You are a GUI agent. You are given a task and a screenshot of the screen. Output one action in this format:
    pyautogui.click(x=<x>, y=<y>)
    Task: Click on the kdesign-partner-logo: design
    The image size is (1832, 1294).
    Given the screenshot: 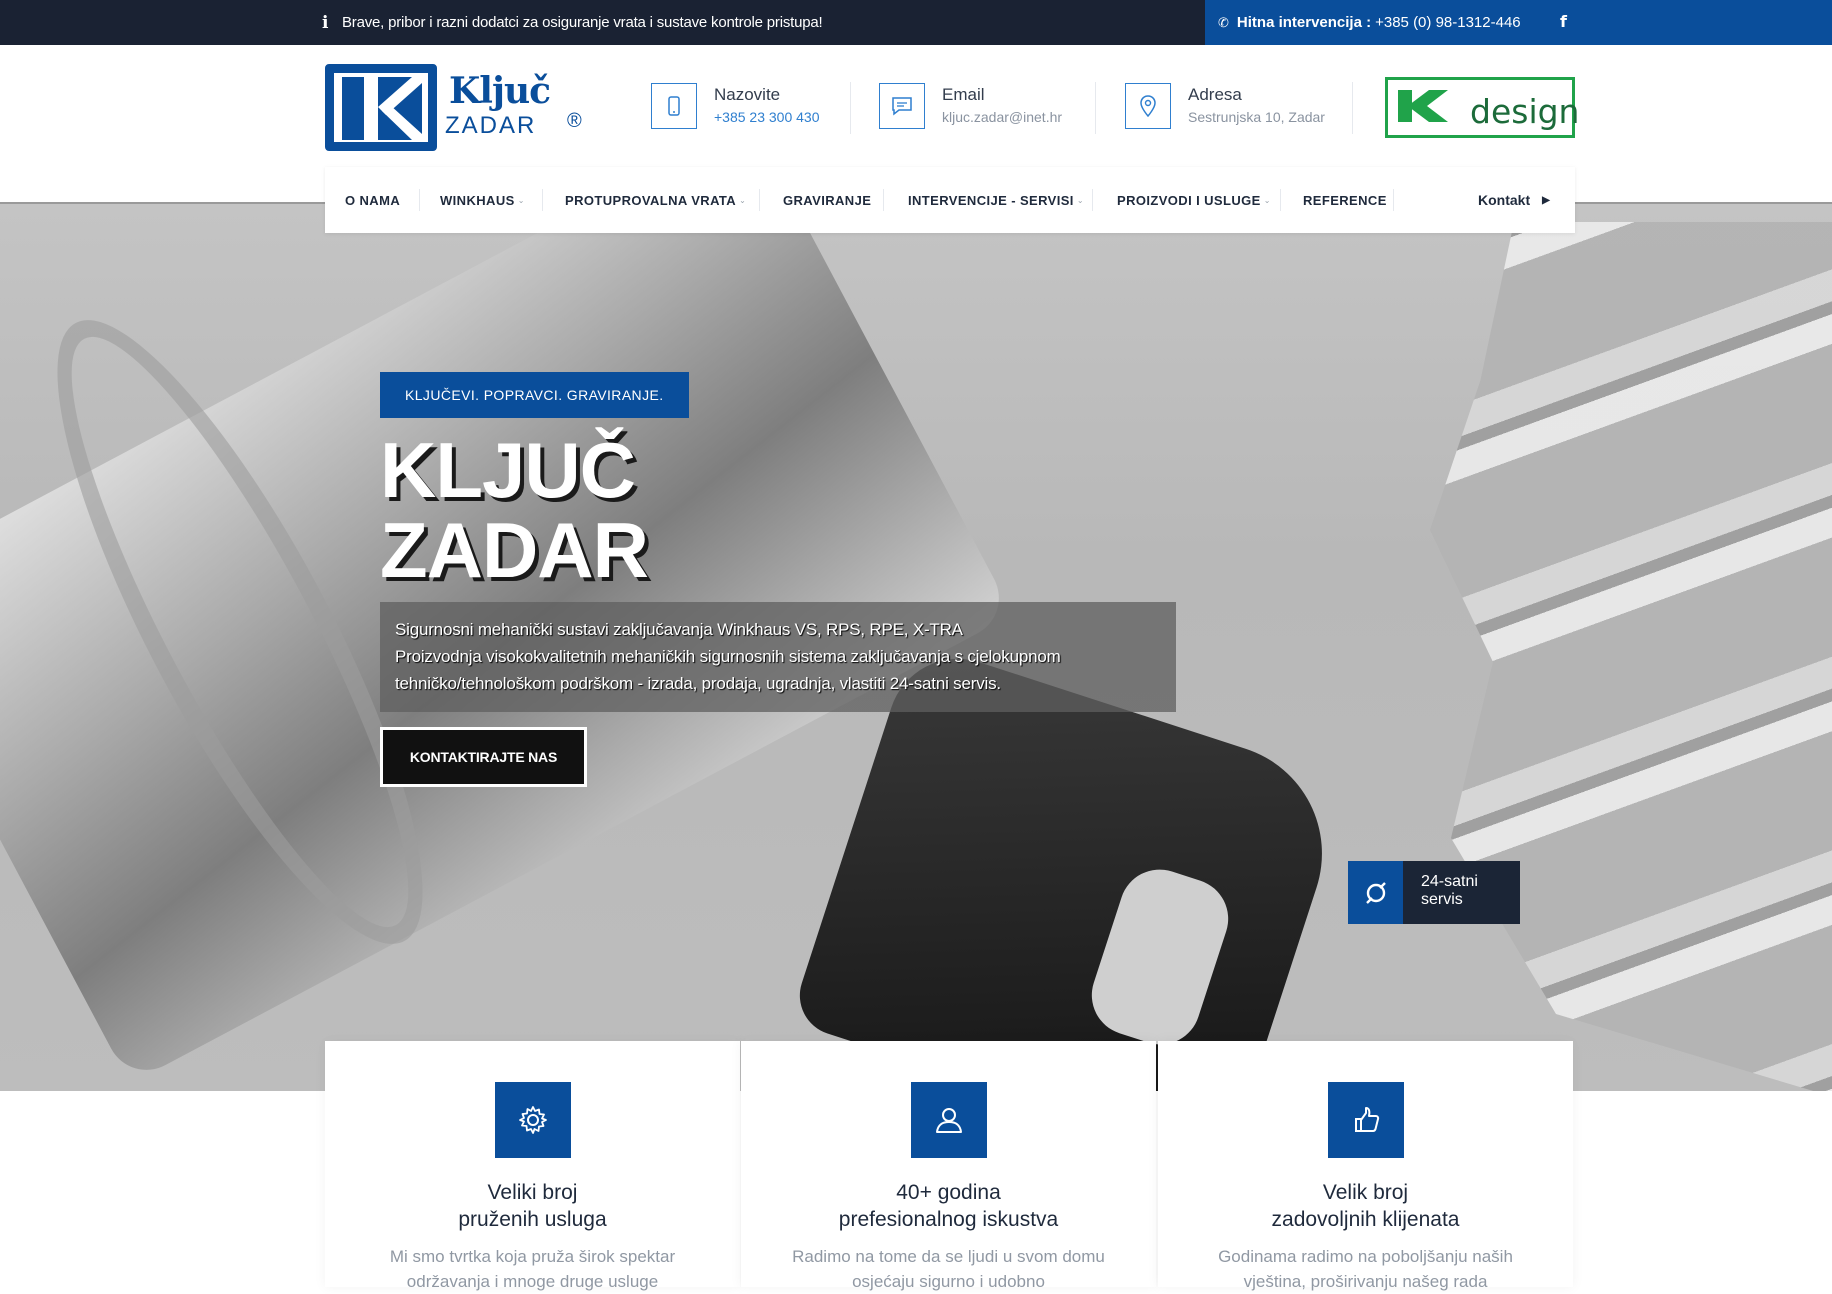 What is the action you would take?
    pyautogui.click(x=1482, y=107)
    